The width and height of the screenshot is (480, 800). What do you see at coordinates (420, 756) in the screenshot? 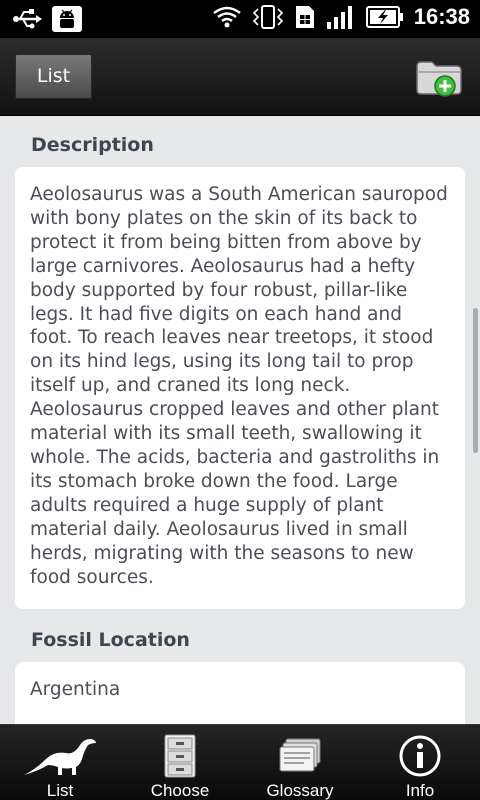
I see `info-icon` at bounding box center [420, 756].